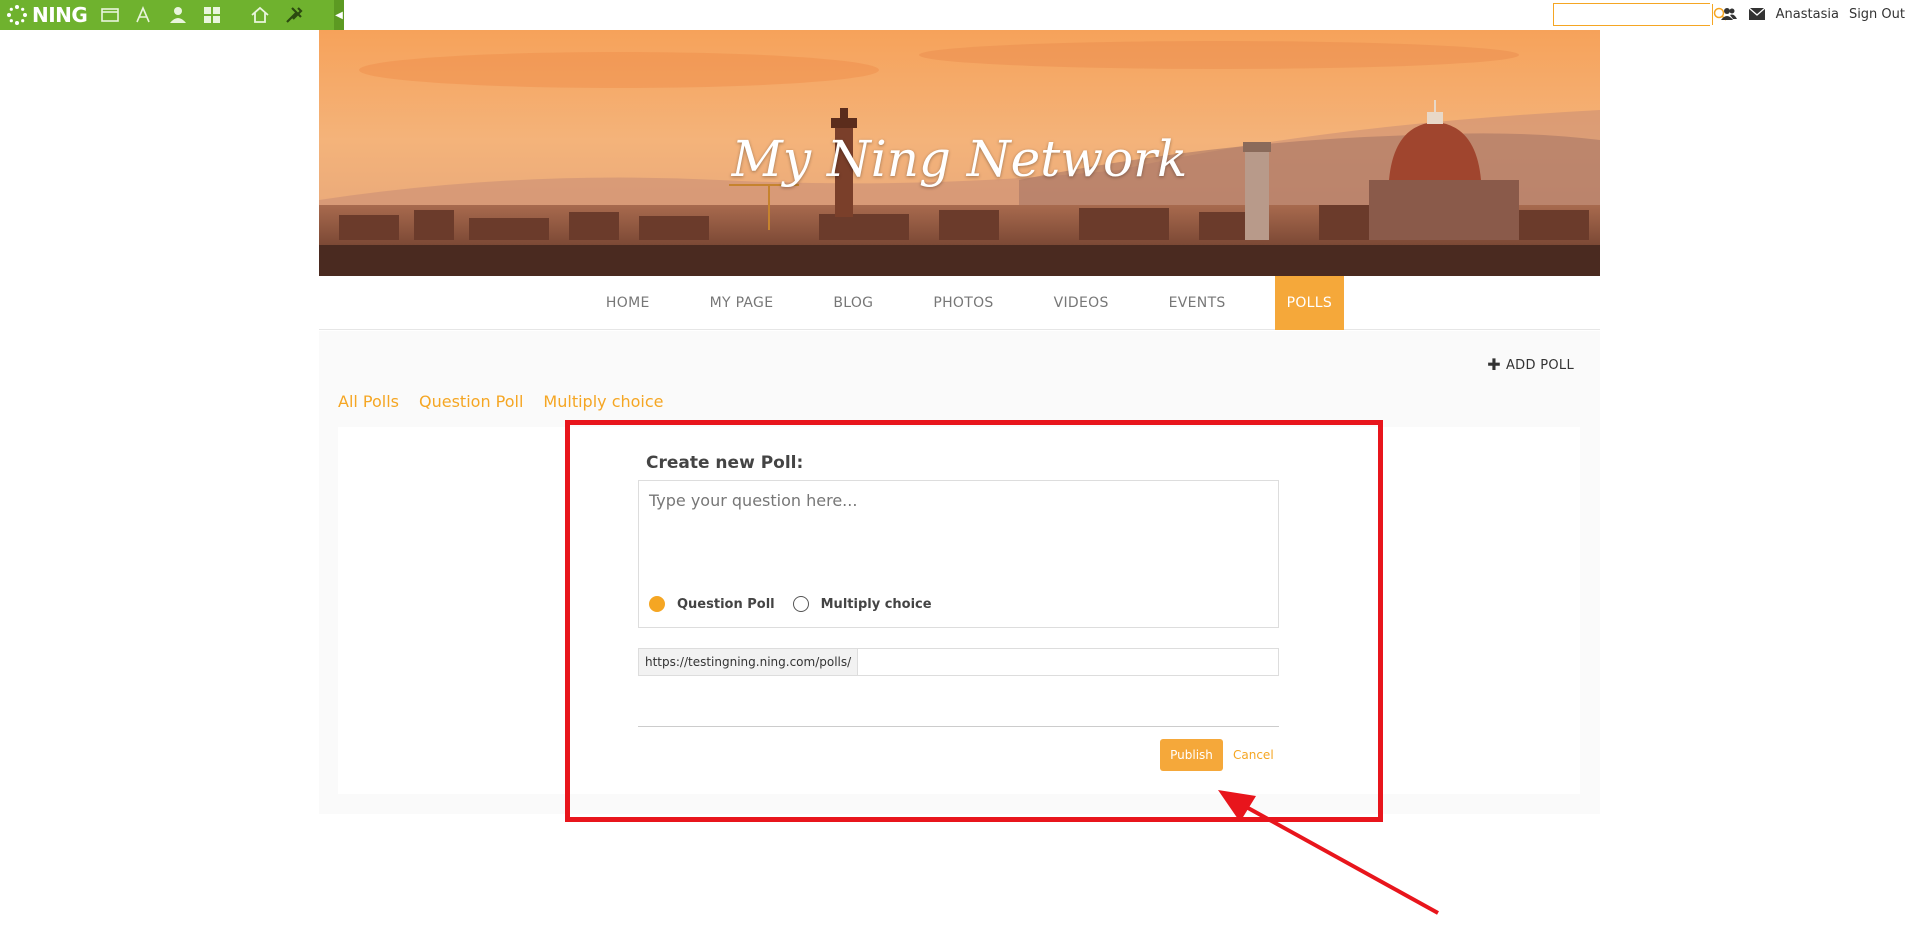 Image resolution: width=1913 pixels, height=939 pixels. Describe the element at coordinates (294, 15) in the screenshot. I see `tools-icon` at that location.